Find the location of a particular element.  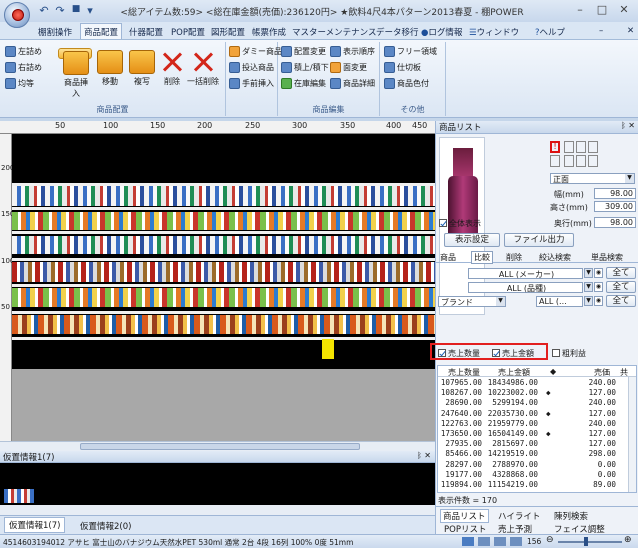

tab-temp-info-2: 仮置情報2(0) is located at coordinates (105, 526).